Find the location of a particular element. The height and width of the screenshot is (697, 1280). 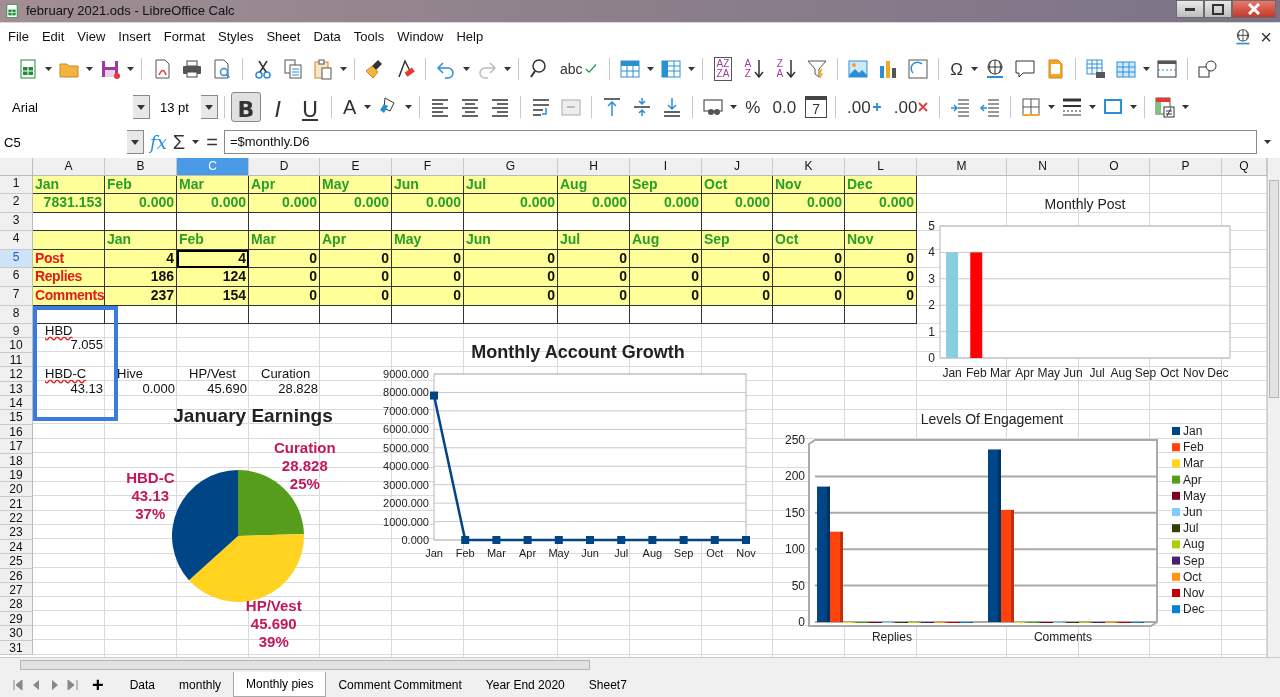

sheet-cell: HBD-C is located at coordinates (69, 374).